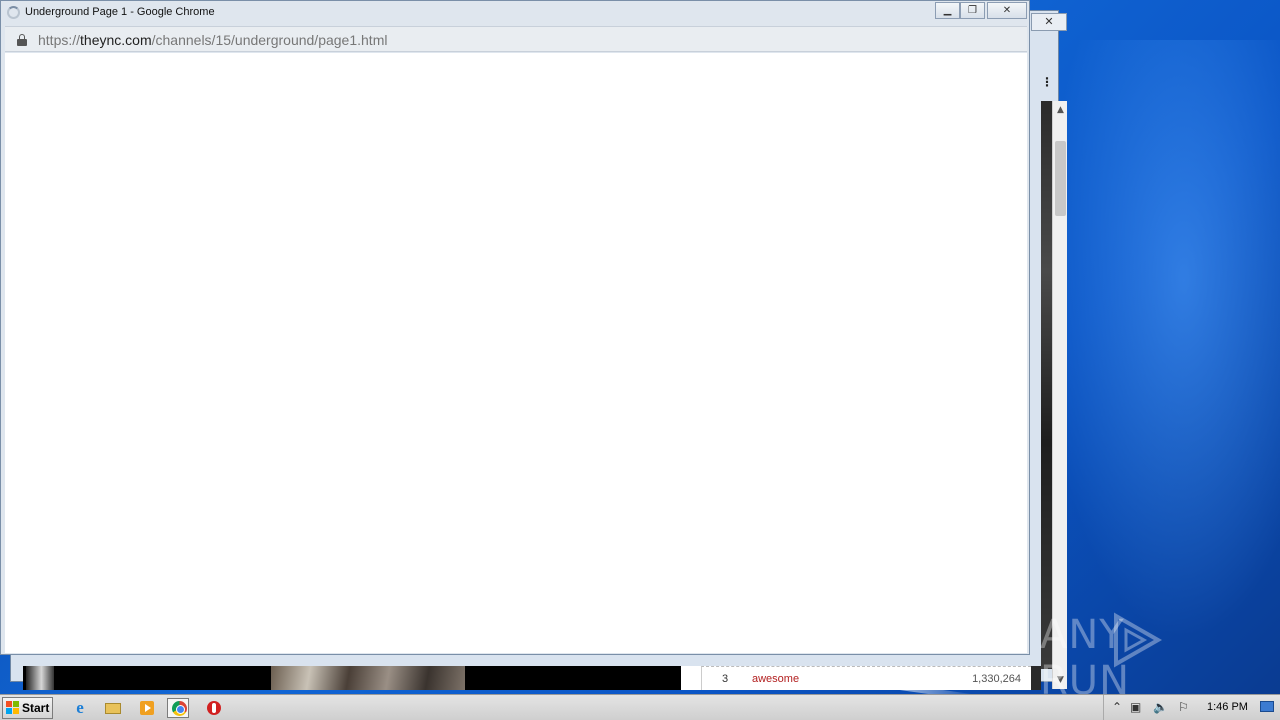 Image resolution: width=1280 pixels, height=720 pixels. What do you see at coordinates (1060, 178) in the screenshot?
I see `scroll-thumb` at bounding box center [1060, 178].